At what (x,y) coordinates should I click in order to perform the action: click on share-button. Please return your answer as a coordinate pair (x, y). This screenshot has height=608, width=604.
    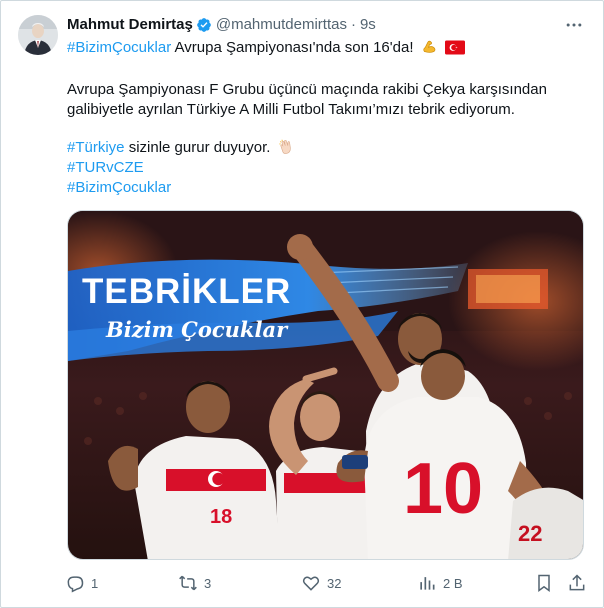
    Looking at the image, I should click on (577, 583).